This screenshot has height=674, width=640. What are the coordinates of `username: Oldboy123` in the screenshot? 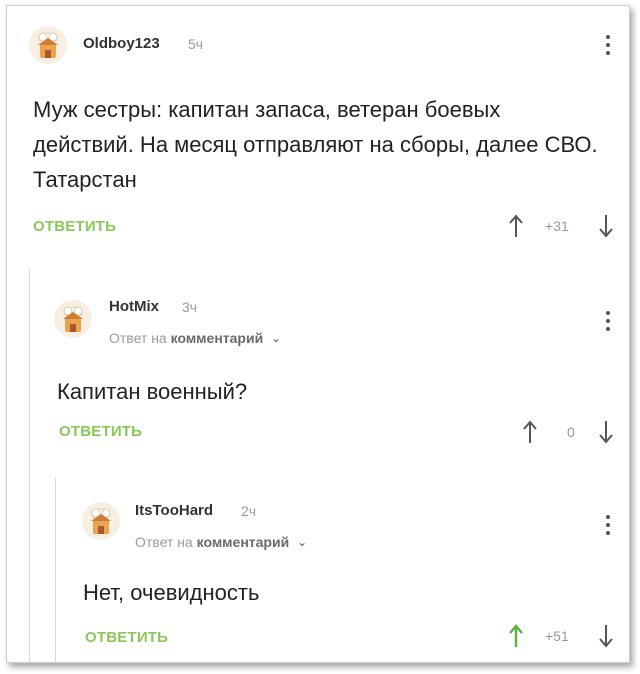 It's located at (121, 43).